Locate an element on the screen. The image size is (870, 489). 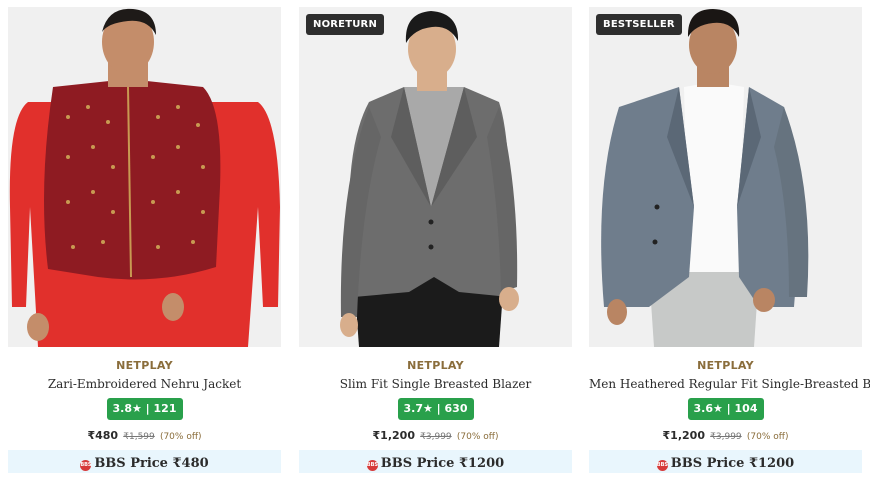
product-name: Slim Fit Single Breasted Blazer is located at coordinates (435, 384).